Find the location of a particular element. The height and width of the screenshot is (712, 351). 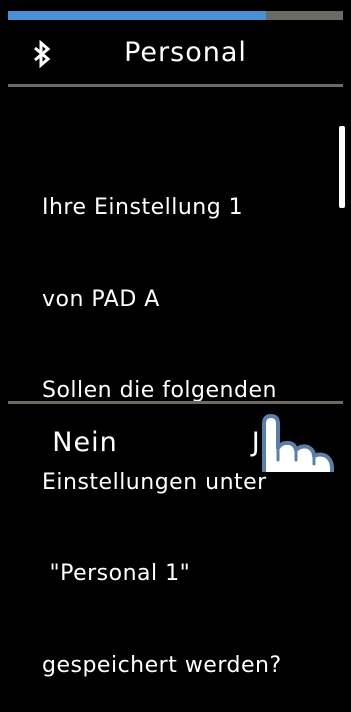

header-divider is located at coordinates (175, 85).